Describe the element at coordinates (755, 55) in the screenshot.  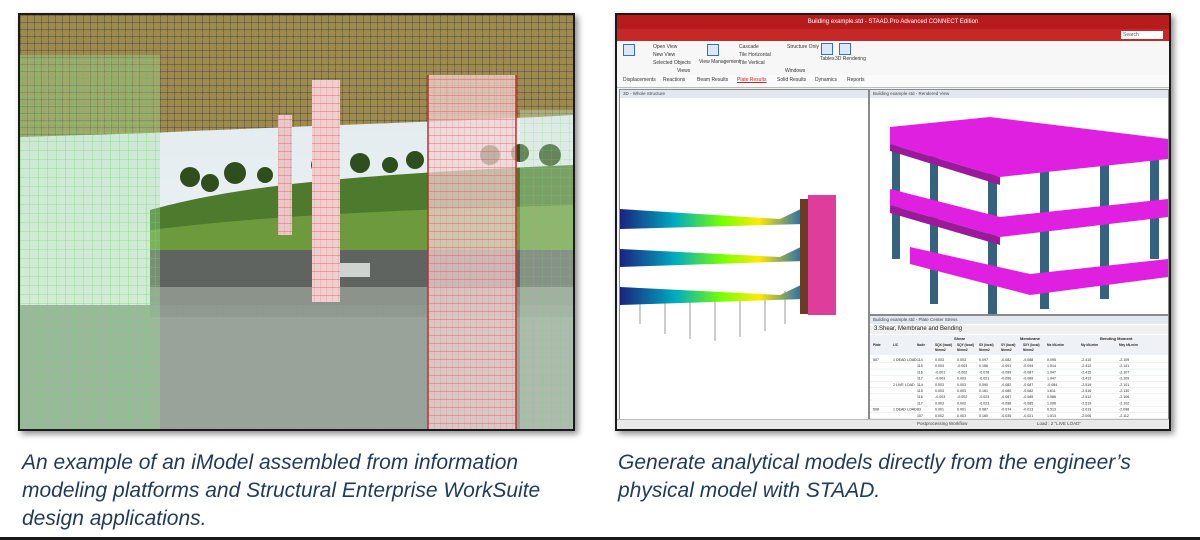
I see `tile-horizontal-button: Tile Horizontal` at that location.